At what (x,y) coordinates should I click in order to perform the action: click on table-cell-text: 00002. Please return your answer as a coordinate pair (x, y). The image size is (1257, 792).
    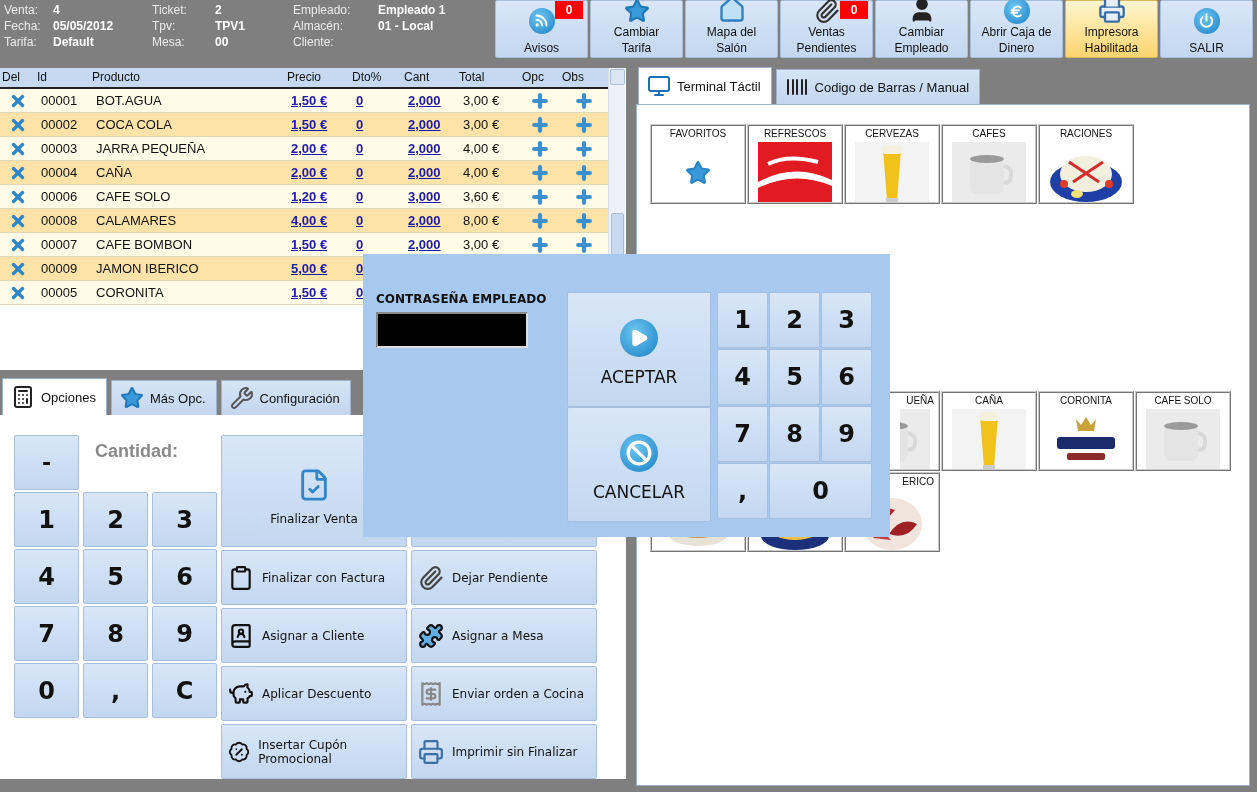
    Looking at the image, I should click on (59, 124).